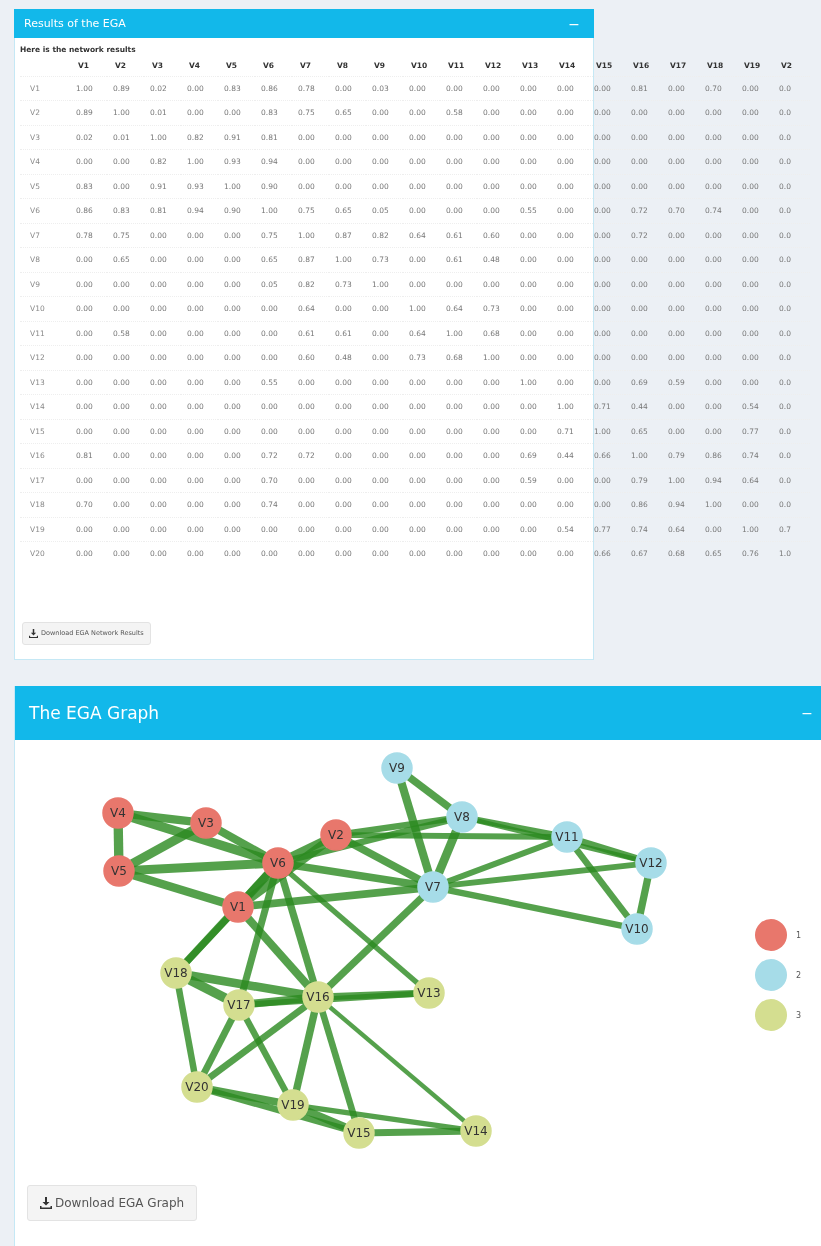  Describe the element at coordinates (118, 813) in the screenshot. I see `graph-node: V4` at that location.